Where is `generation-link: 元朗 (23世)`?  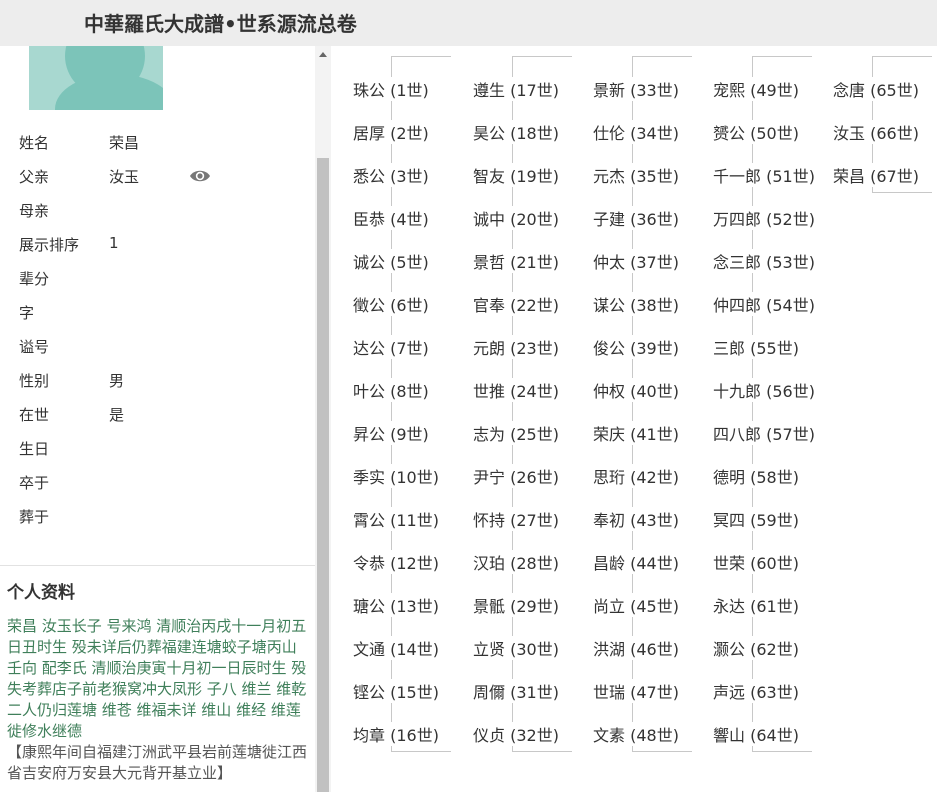
generation-link: 元朗 (23世) is located at coordinates (516, 347).